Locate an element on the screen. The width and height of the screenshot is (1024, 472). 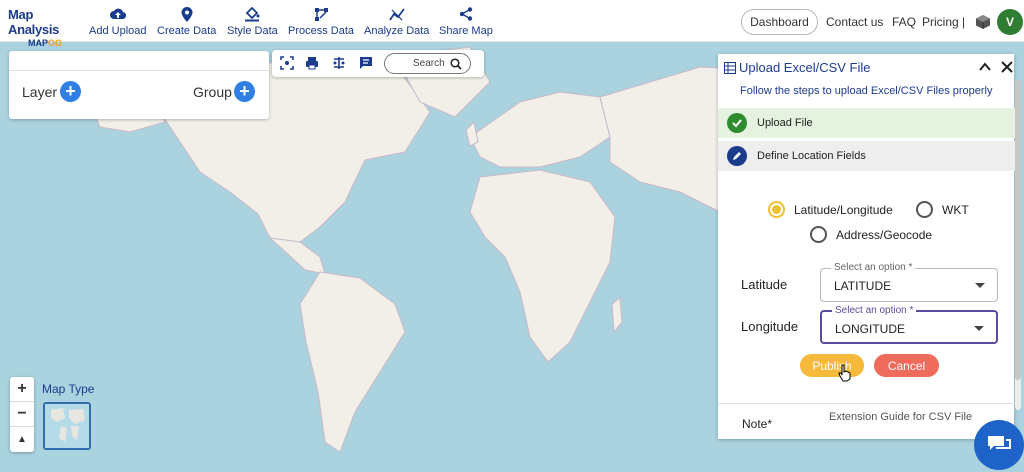
nav-share-map: Share Map is located at coordinates (466, 21).